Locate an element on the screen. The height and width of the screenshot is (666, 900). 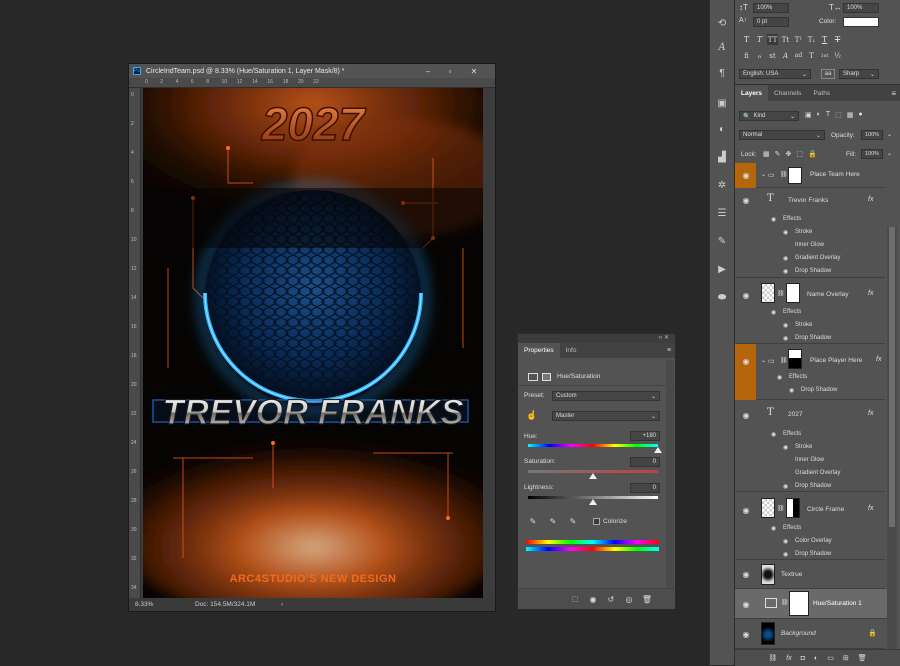
lock-artboard-icon: ⬚ is located at coordinates (799, 154).